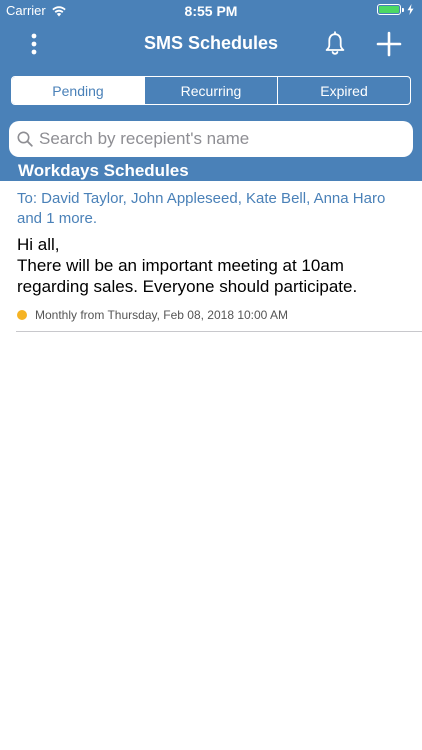  I want to click on battery-fill, so click(389, 9).